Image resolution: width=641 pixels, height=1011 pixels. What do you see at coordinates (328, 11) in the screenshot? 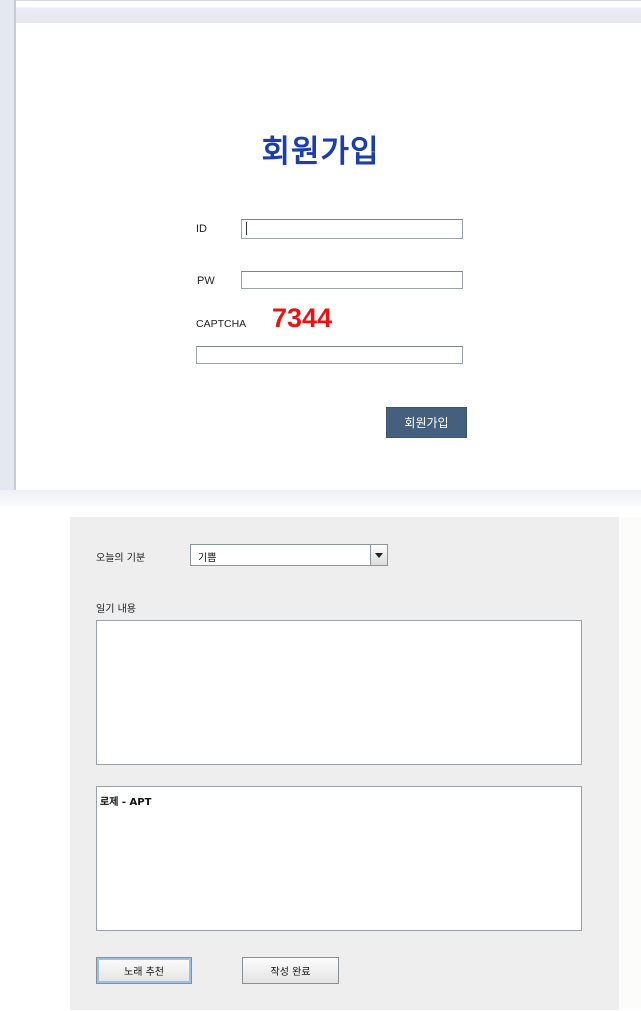
I see `window-title-bar` at bounding box center [328, 11].